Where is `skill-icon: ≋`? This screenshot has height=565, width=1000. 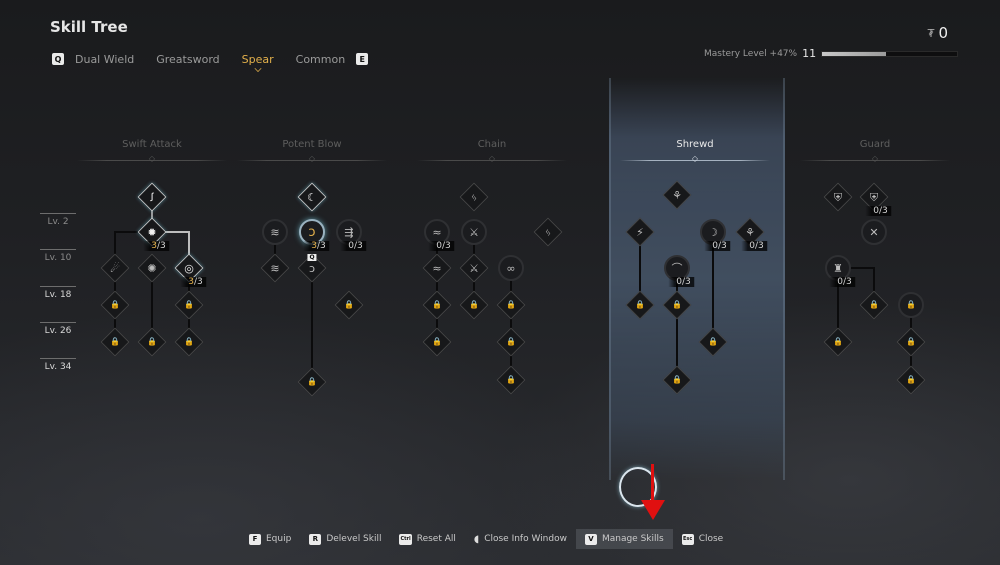
skill-icon: ≋ is located at coordinates (275, 268).